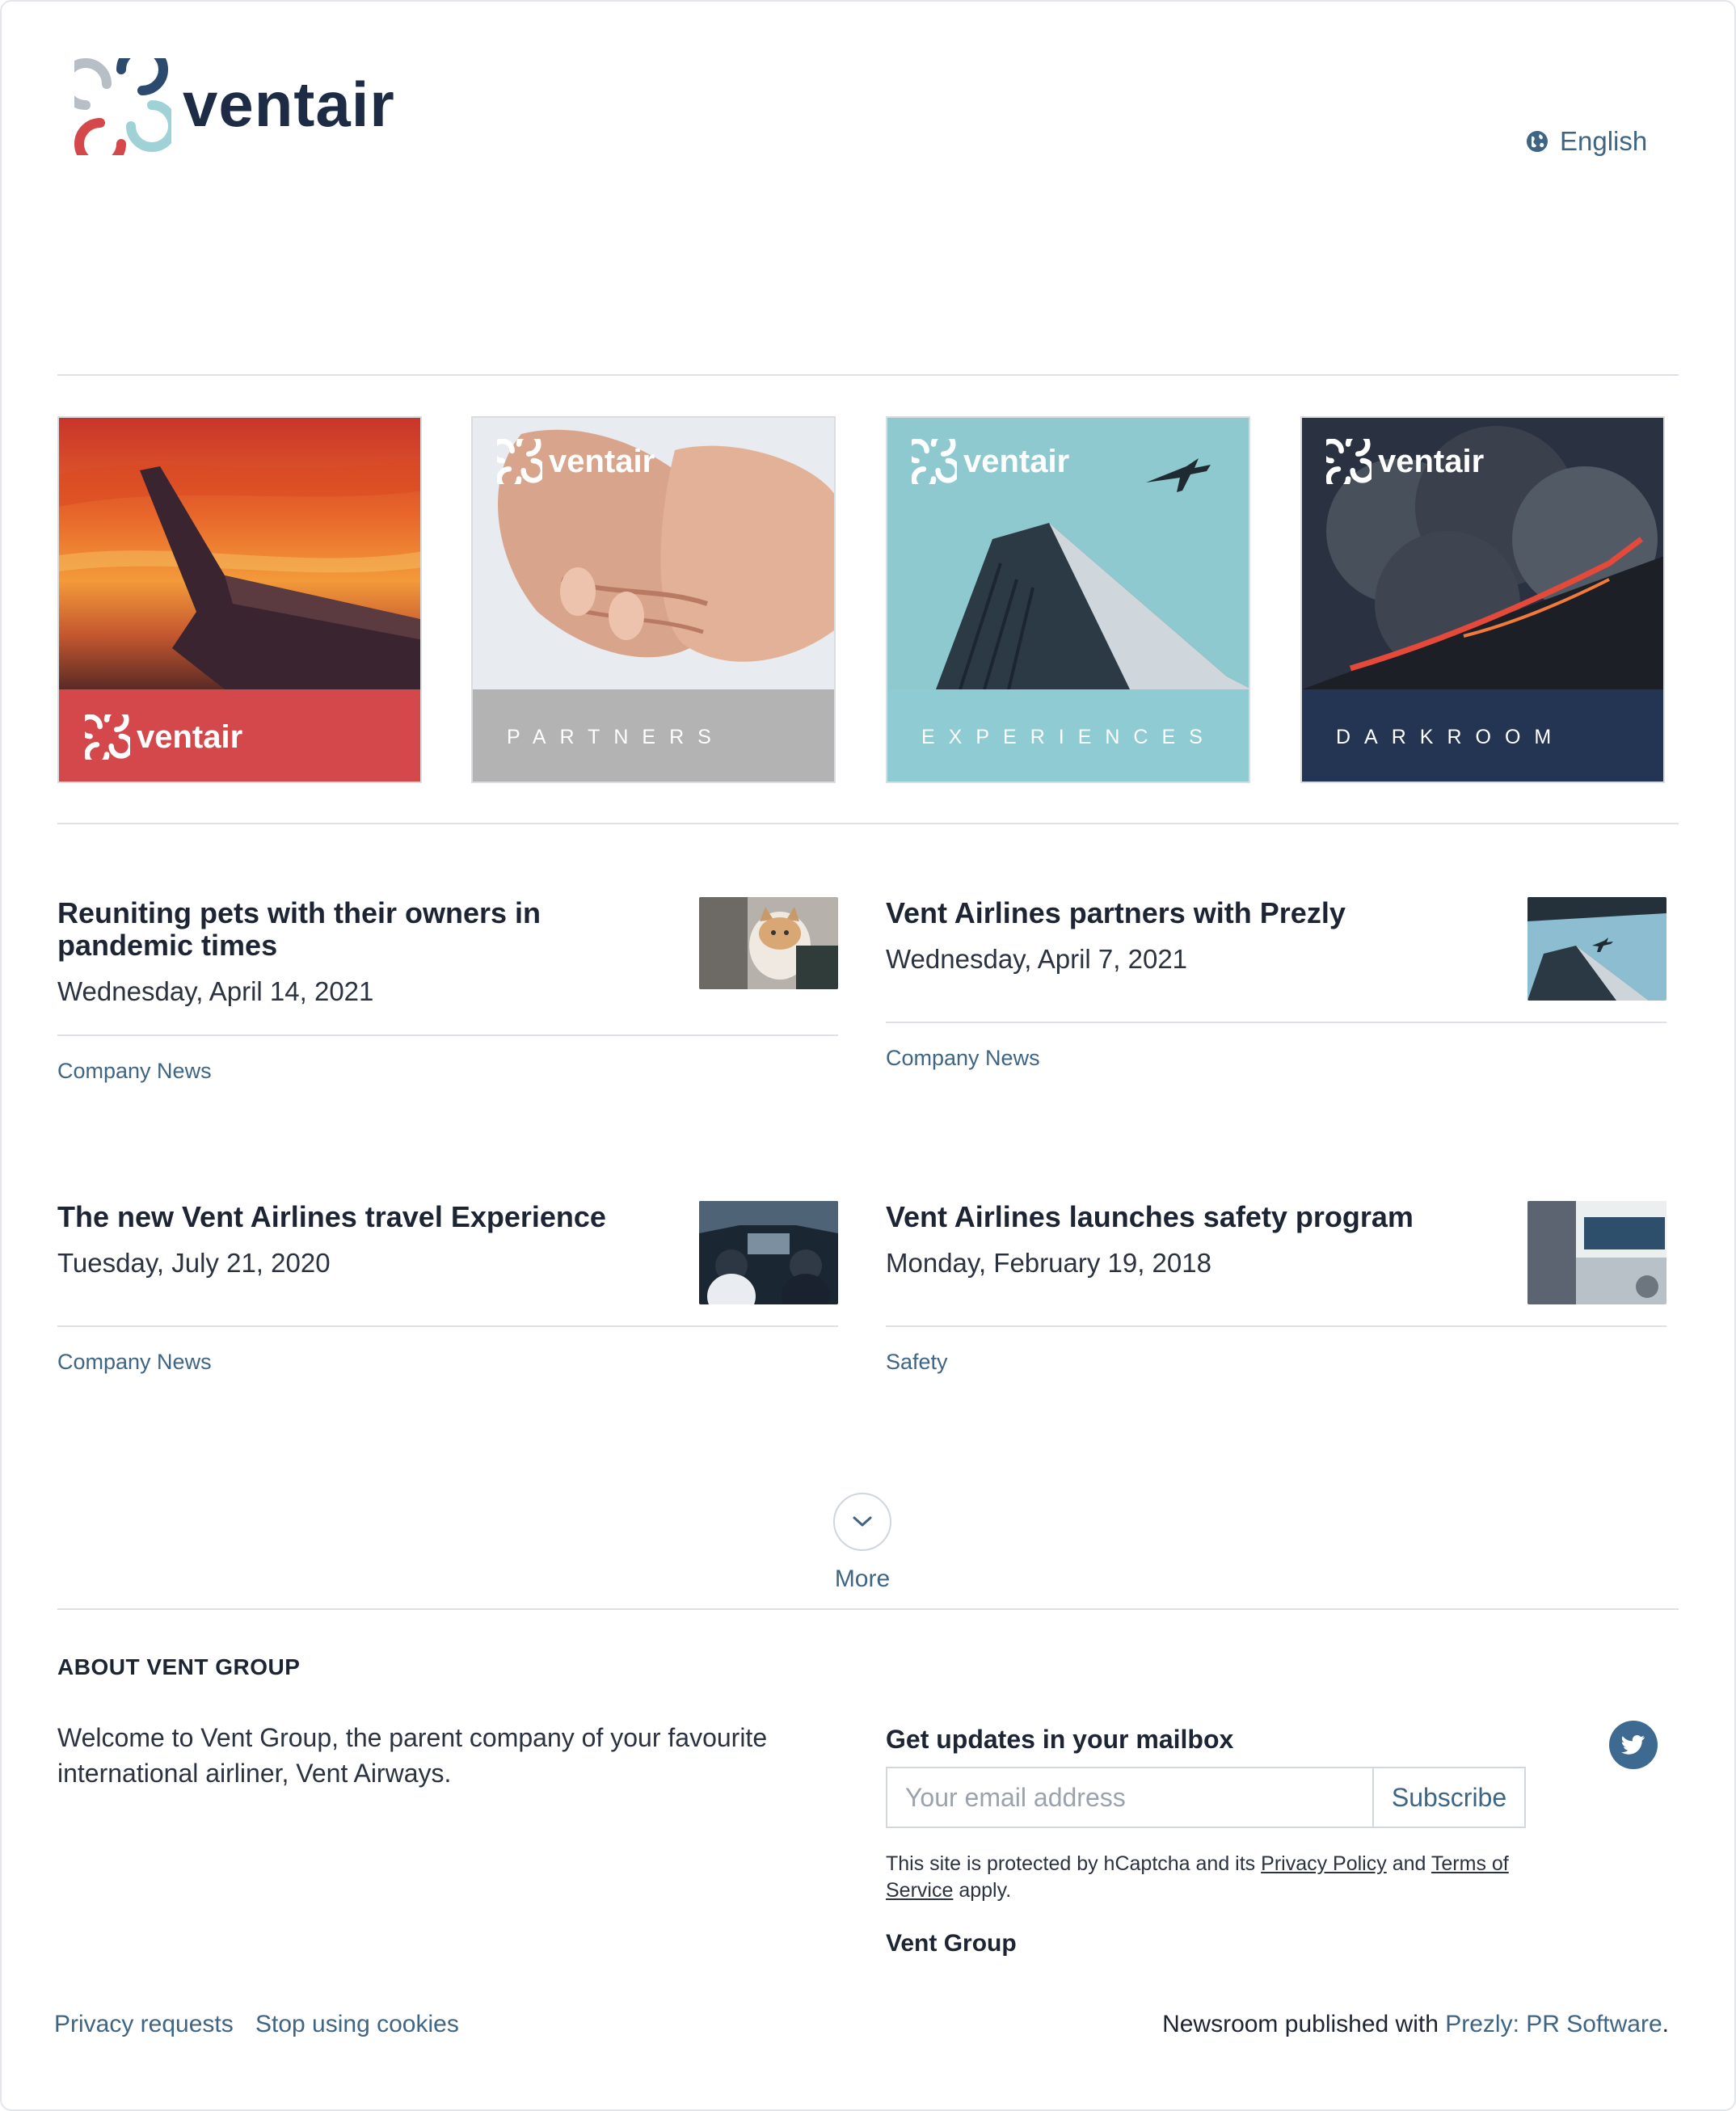 This screenshot has width=1736, height=2111. I want to click on tile-image-skyscraper: ventair, so click(1068, 553).